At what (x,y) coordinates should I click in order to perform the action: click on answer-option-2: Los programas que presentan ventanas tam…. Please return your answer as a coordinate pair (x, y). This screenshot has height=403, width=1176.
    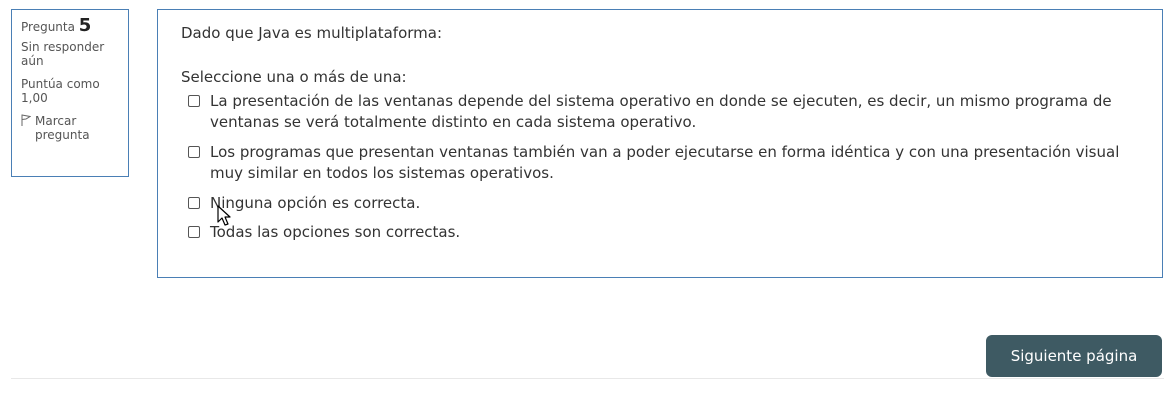
    Looking at the image, I should click on (671, 163).